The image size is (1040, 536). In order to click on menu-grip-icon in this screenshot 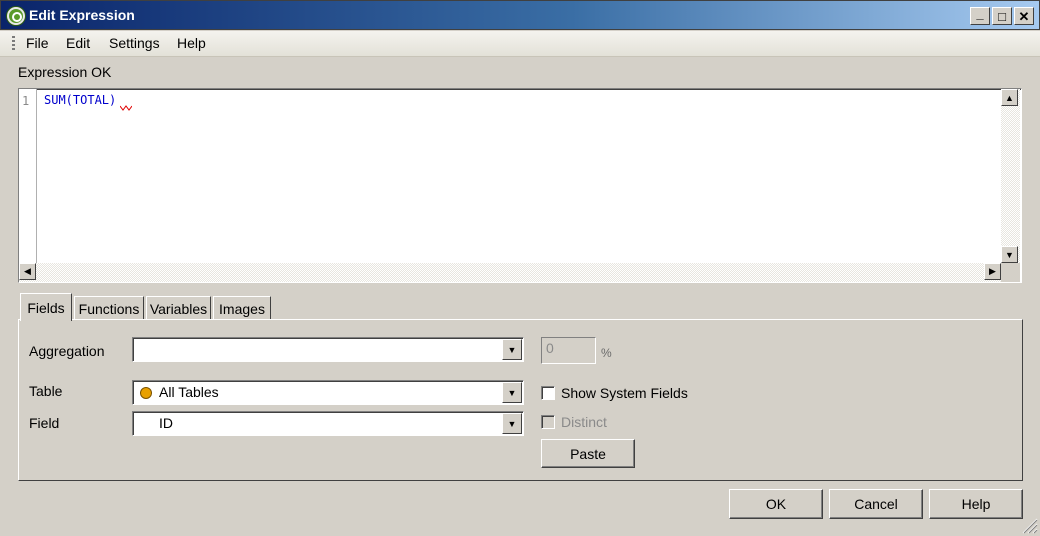, I will do `click(13, 43)`.